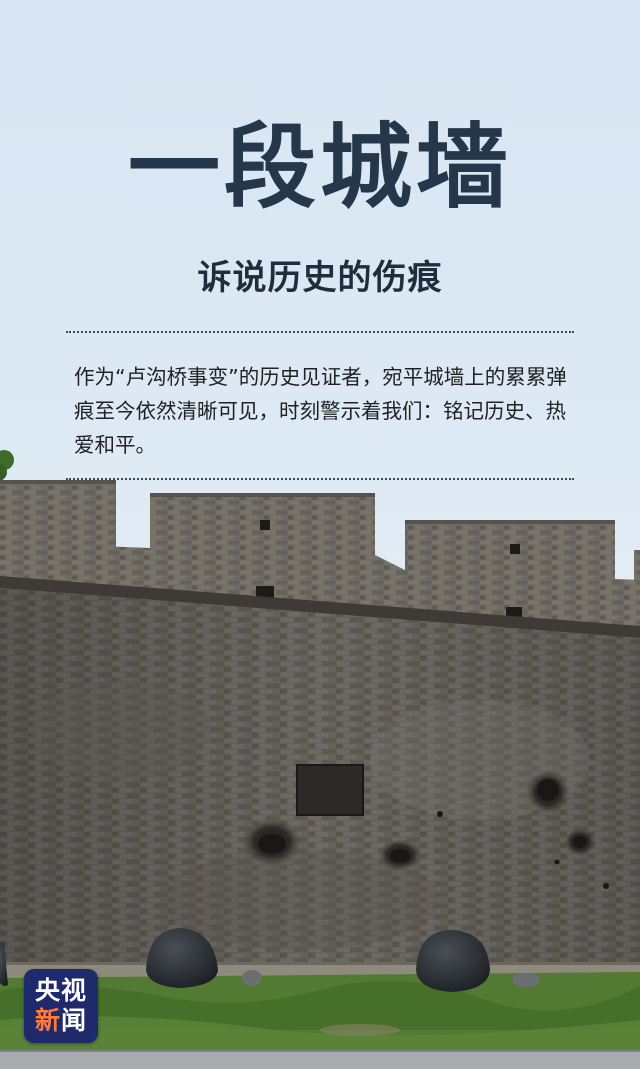 This screenshot has height=1069, width=640. Describe the element at coordinates (47, 1020) in the screenshot. I see `logo-line-2-accent: 新` at that location.